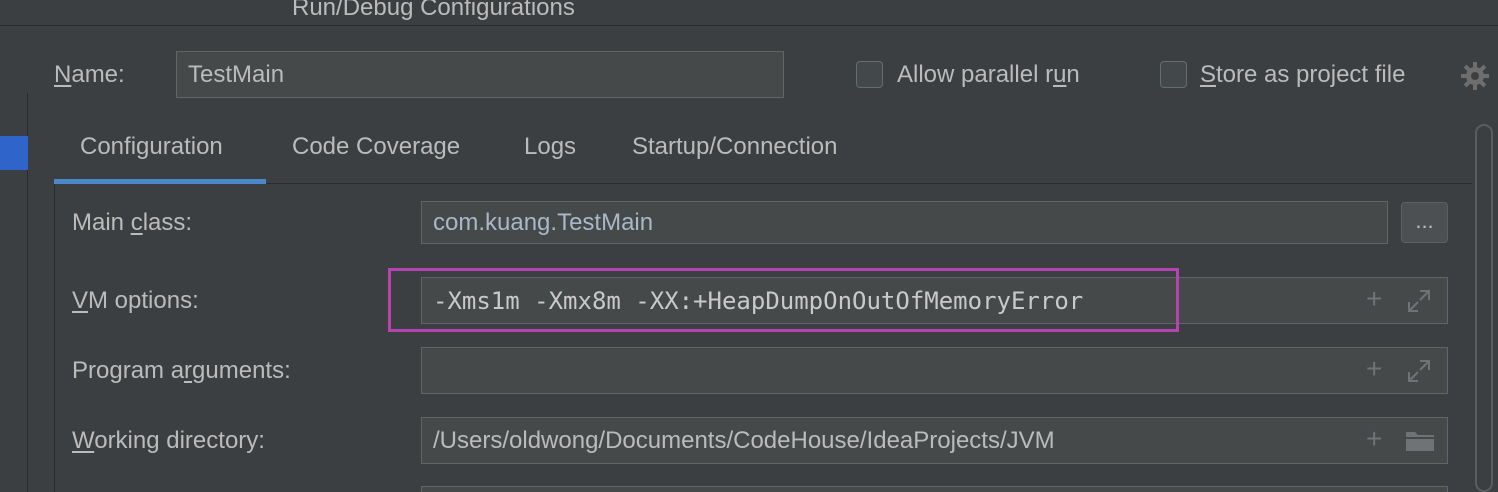  What do you see at coordinates (550, 158) in the screenshot?
I see `tab-logs: Logs` at bounding box center [550, 158].